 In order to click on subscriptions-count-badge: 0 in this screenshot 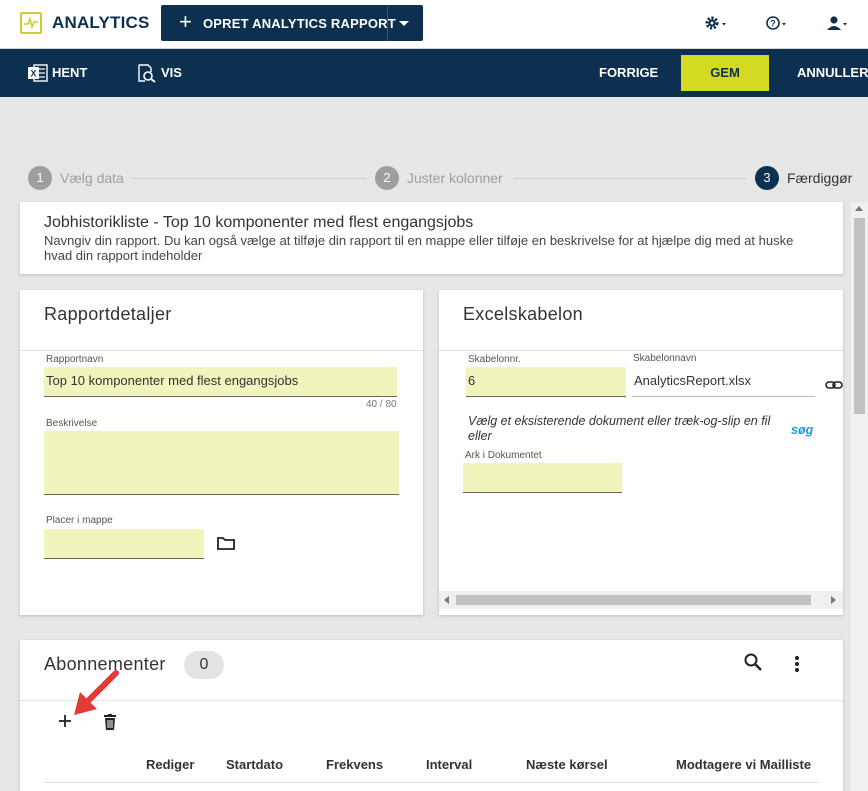, I will do `click(204, 665)`.